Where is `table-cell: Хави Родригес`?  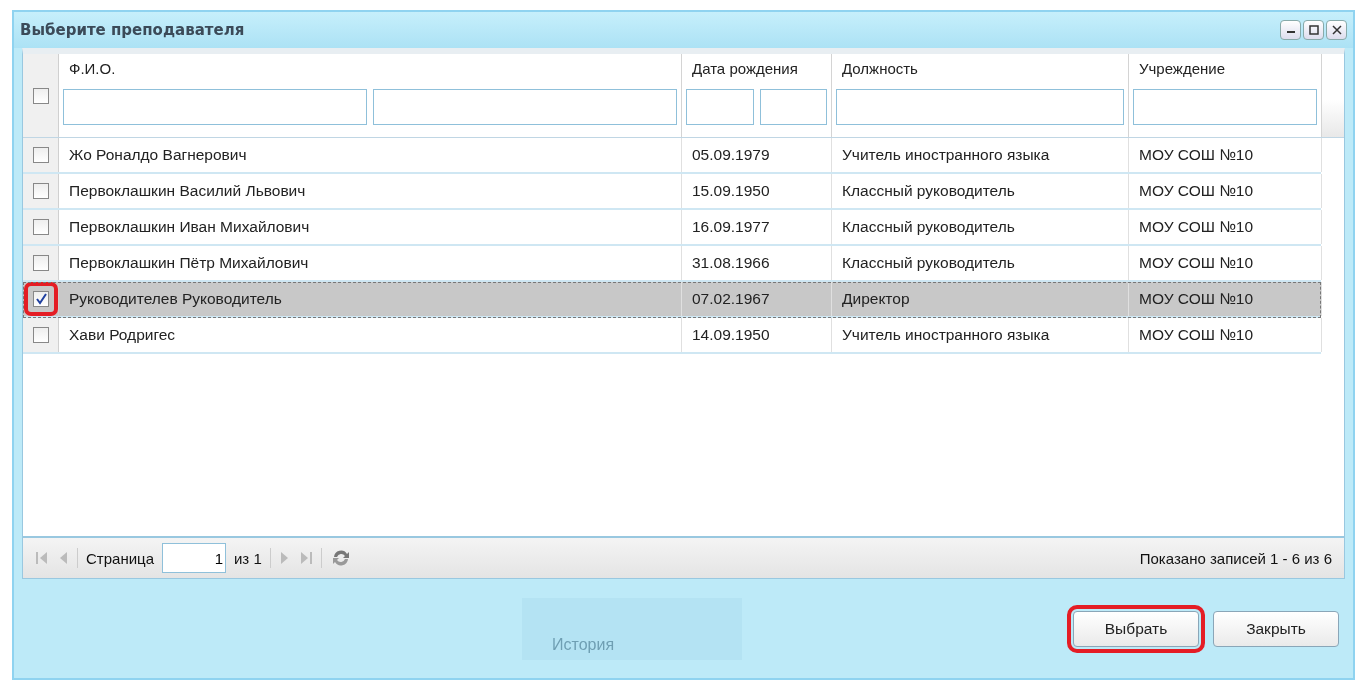 table-cell: Хави Родригес is located at coordinates (122, 335).